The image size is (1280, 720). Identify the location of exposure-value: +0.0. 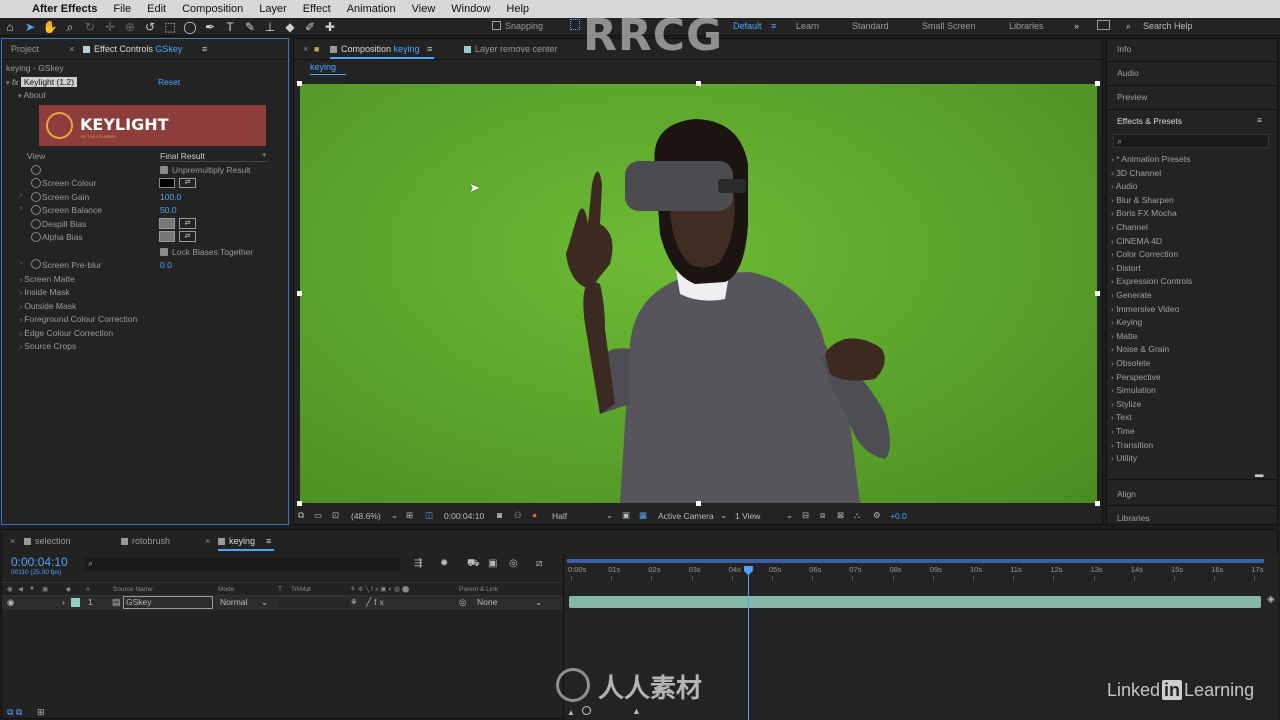
(898, 516).